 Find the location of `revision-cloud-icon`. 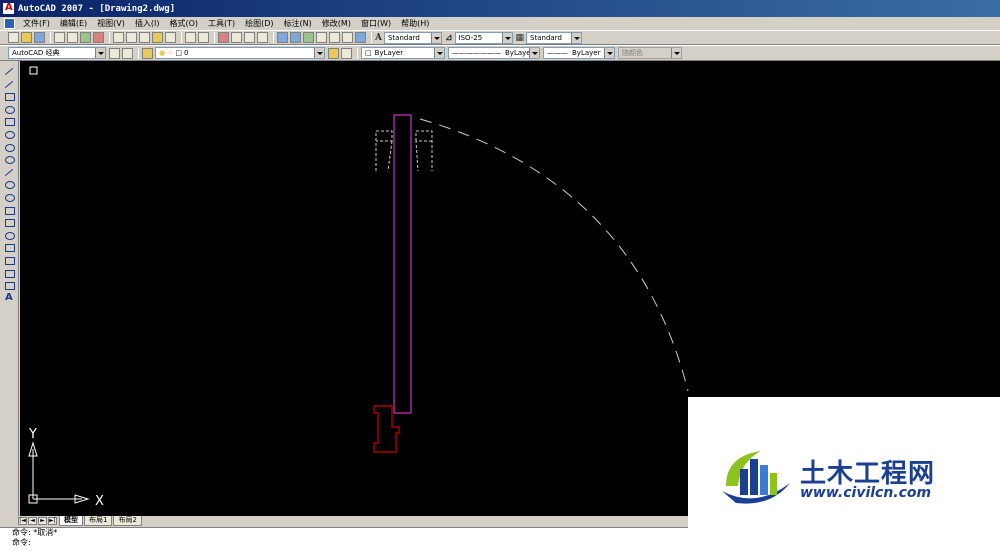

revision-cloud-icon is located at coordinates (9, 159).